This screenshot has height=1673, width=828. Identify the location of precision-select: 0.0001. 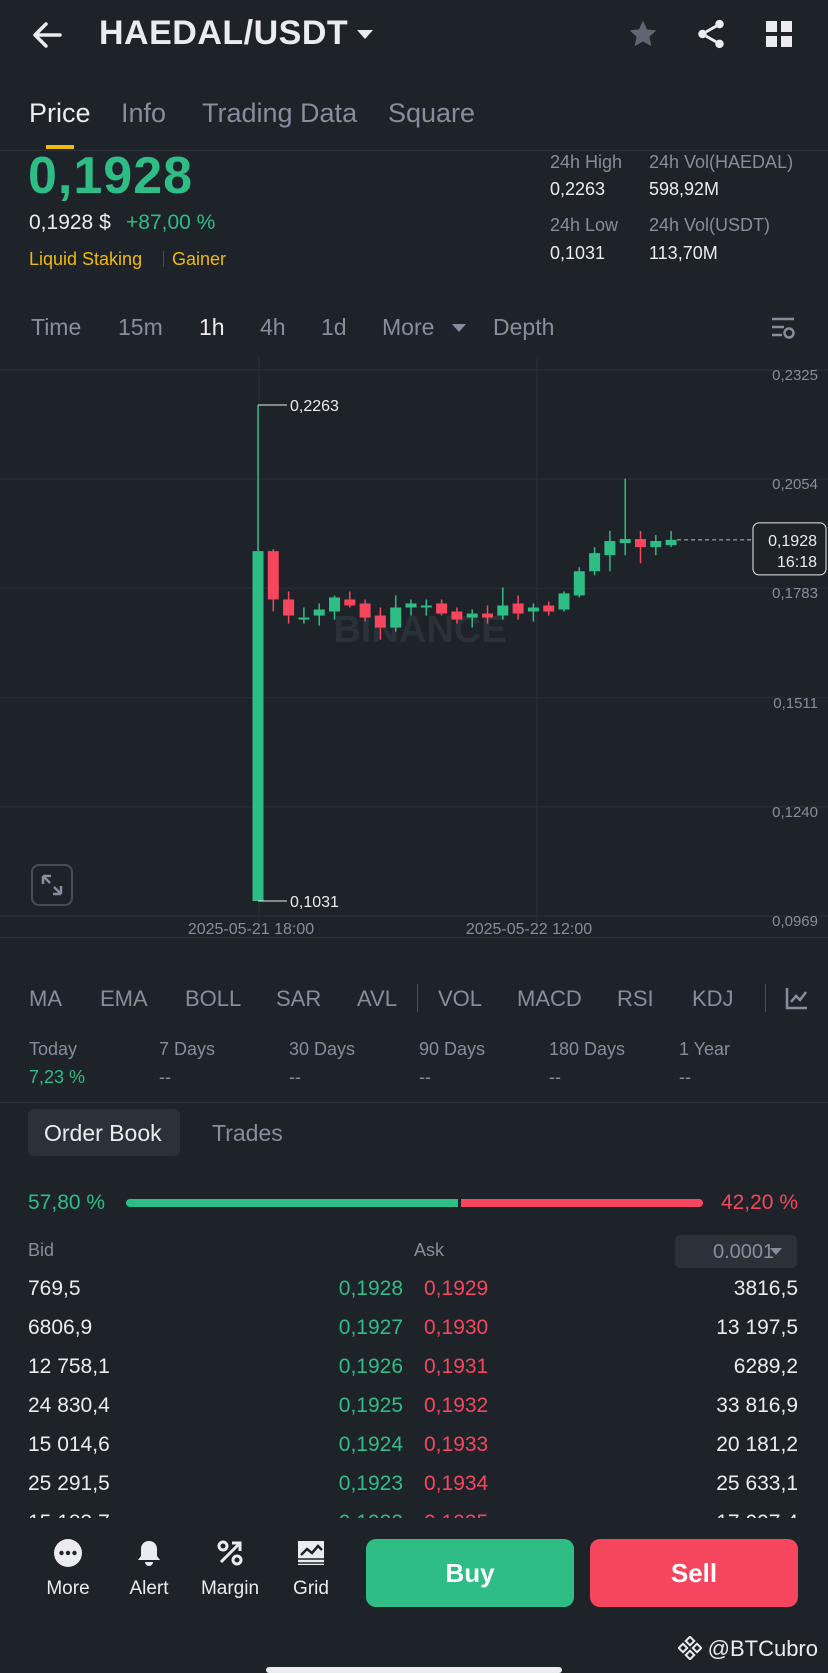
(736, 1251).